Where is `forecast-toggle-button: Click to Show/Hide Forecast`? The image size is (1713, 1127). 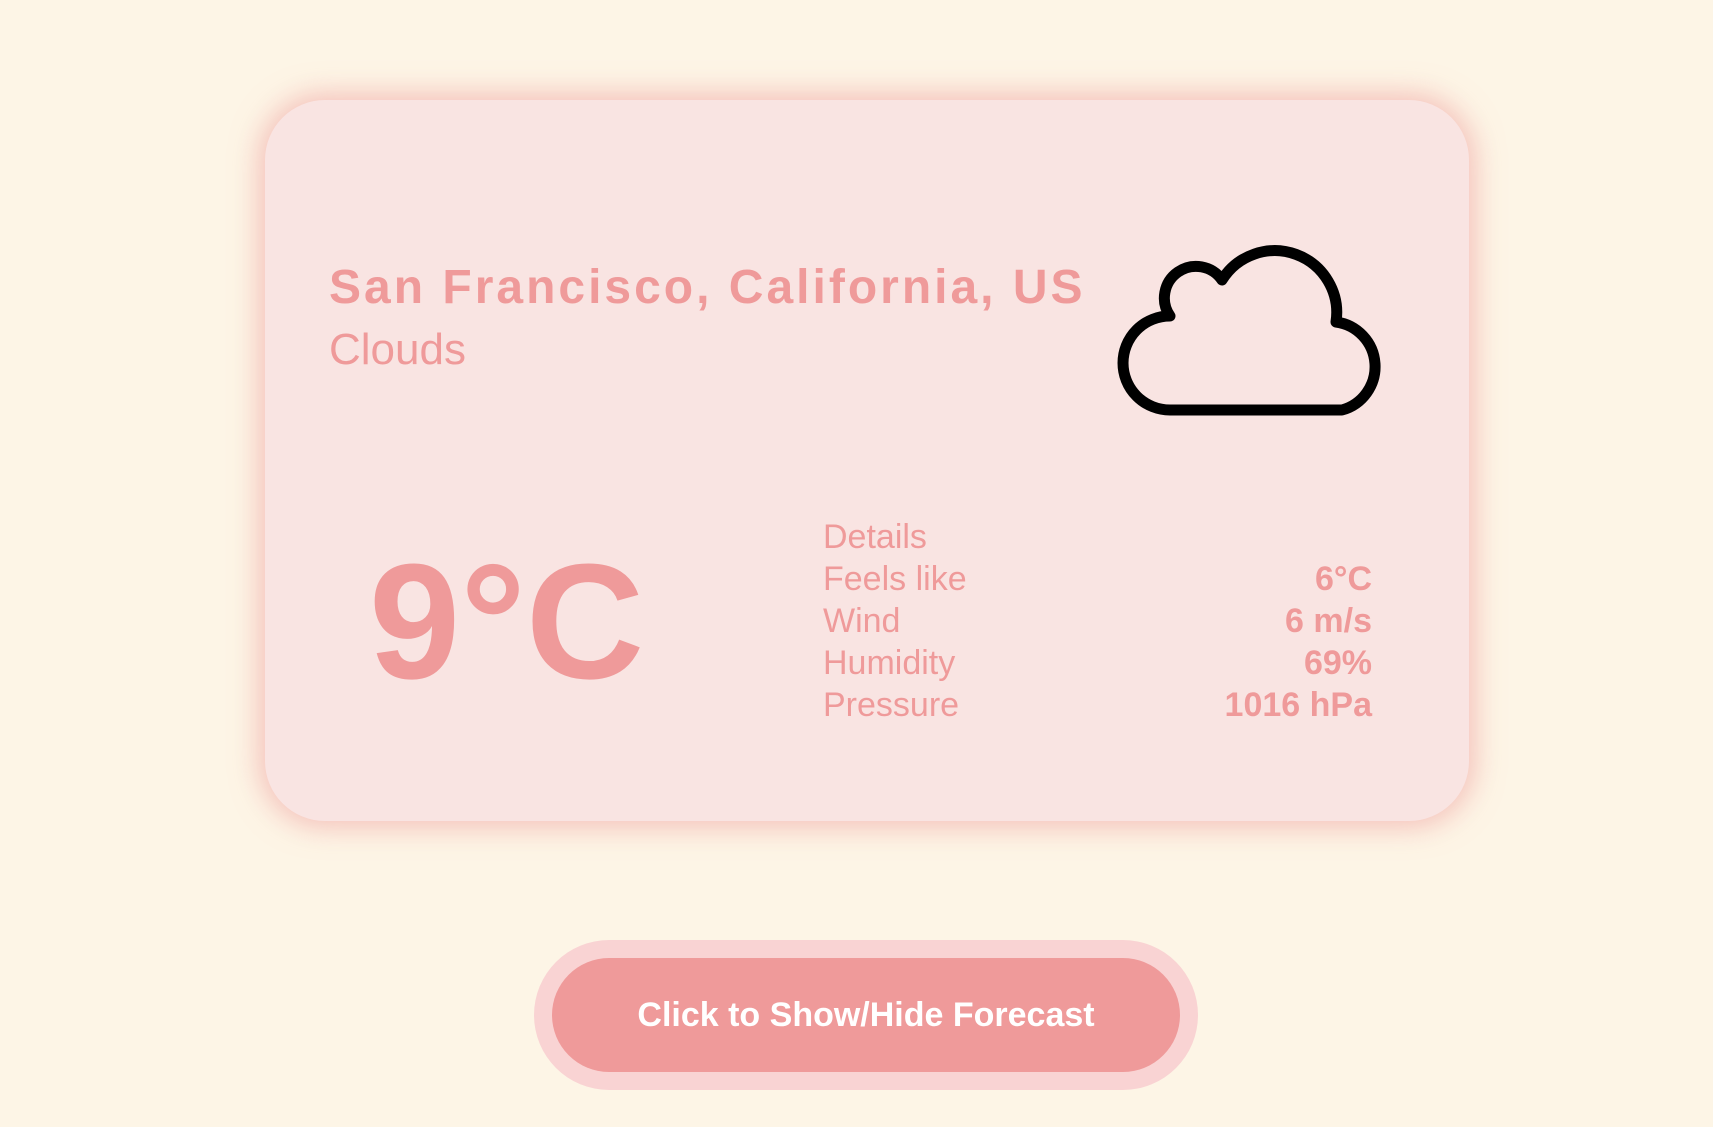
forecast-toggle-button: Click to Show/Hide Forecast is located at coordinates (866, 1015).